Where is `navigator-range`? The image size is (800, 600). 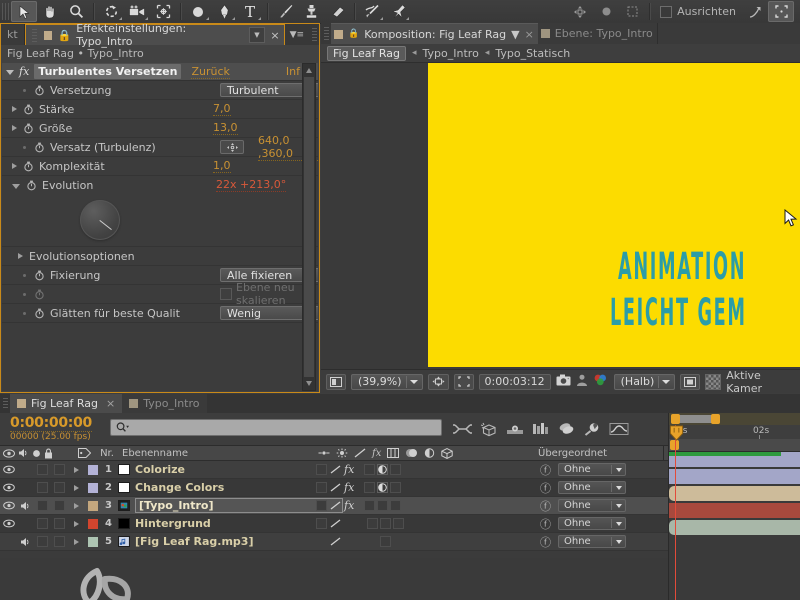
navigator-range is located at coordinates (695, 419).